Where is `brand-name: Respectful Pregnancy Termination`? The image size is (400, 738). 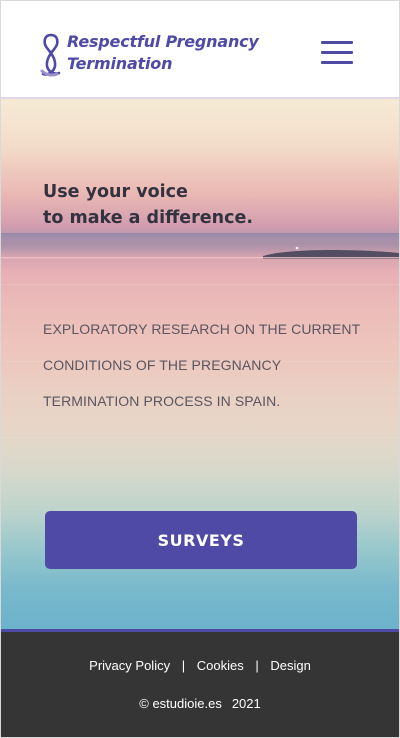 brand-name: Respectful Pregnancy Termination is located at coordinates (163, 53).